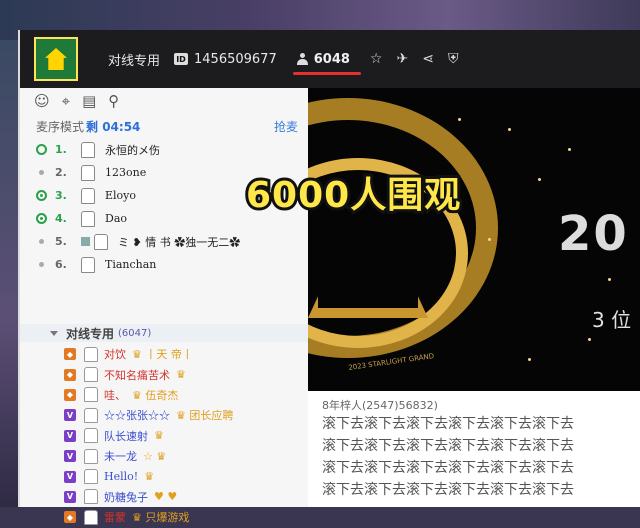 This screenshot has height=528, width=640. Describe the element at coordinates (42, 101) in the screenshot. I see `user-icon: ☺` at that location.